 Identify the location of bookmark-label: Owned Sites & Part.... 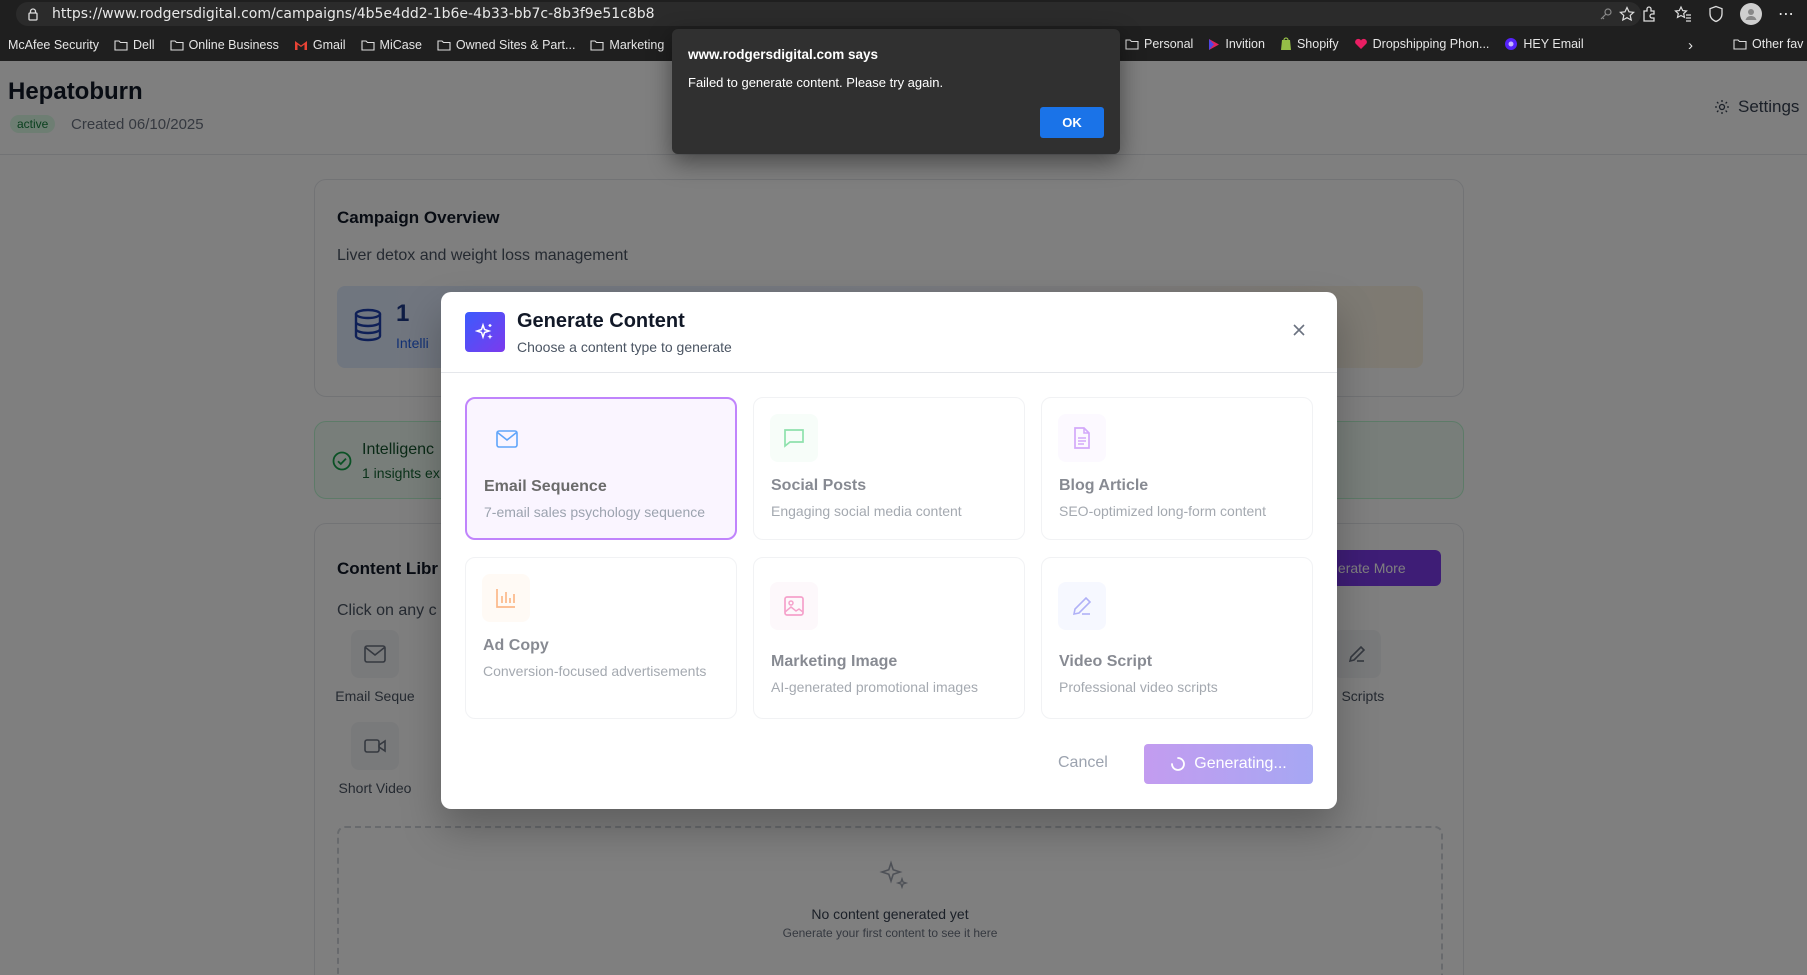
(515, 45).